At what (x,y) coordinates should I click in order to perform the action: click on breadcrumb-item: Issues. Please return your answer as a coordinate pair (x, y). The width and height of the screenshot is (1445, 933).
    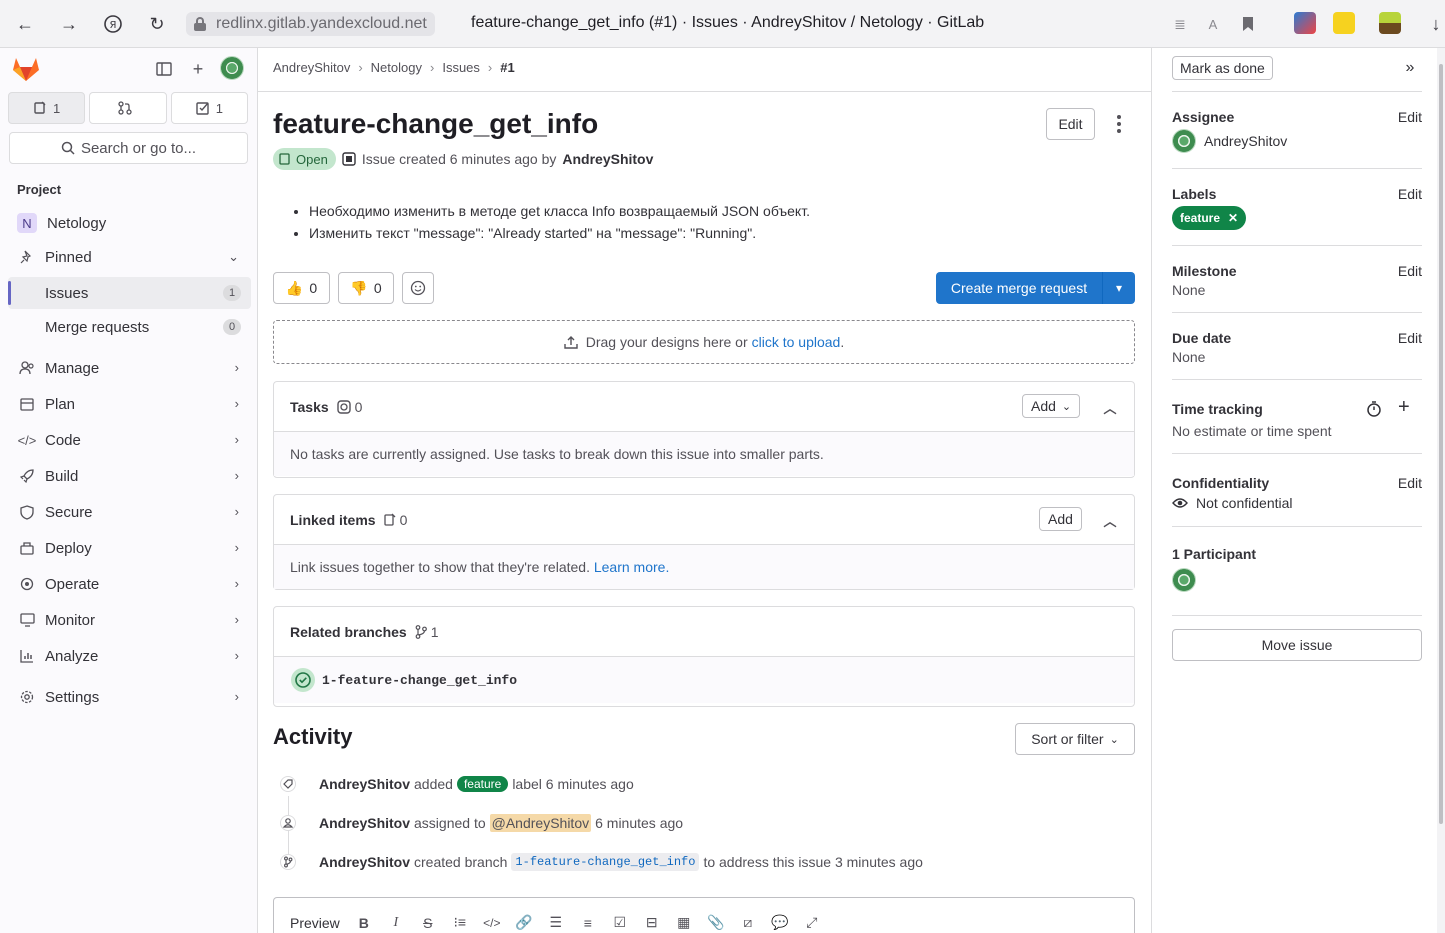
    Looking at the image, I should click on (461, 67).